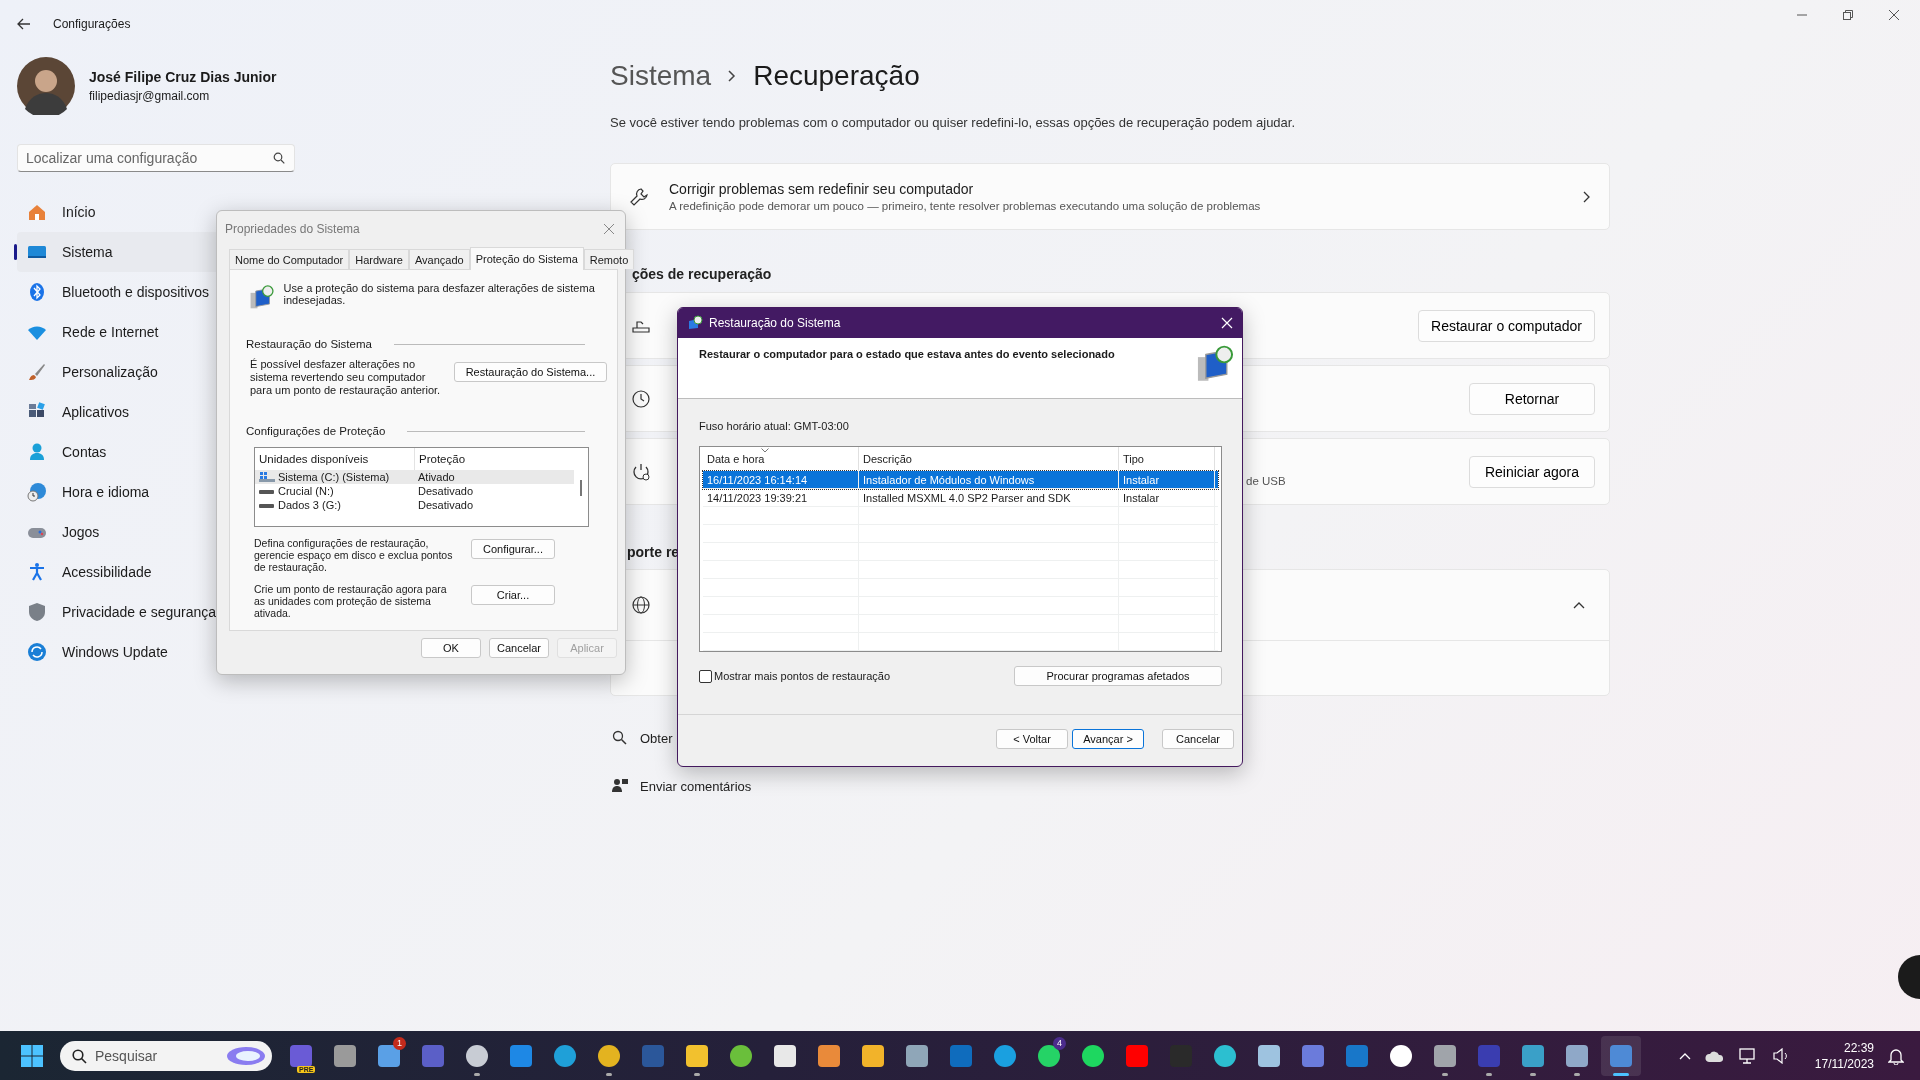 This screenshot has height=1080, width=1920. I want to click on taskbar-app: 1, so click(389, 1055).